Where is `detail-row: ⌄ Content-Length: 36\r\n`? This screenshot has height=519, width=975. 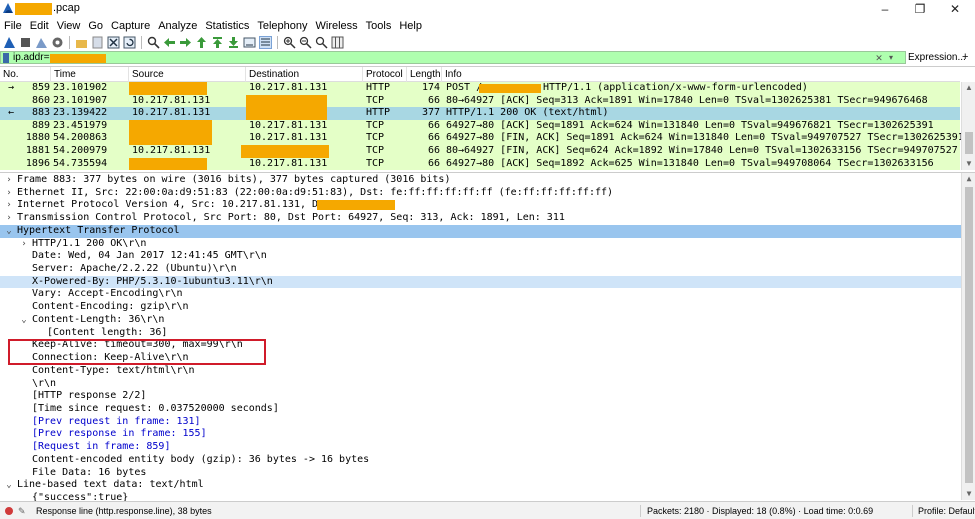
detail-row: ⌄ Content-Length: 36\r\n is located at coordinates (480, 320).